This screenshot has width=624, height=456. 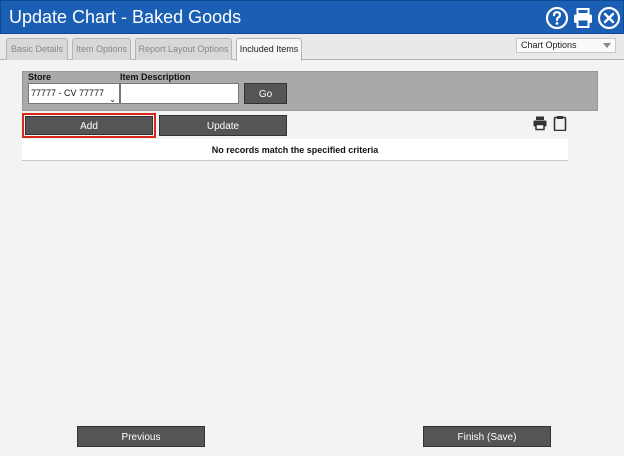 I want to click on add-button: Add, so click(x=89, y=125).